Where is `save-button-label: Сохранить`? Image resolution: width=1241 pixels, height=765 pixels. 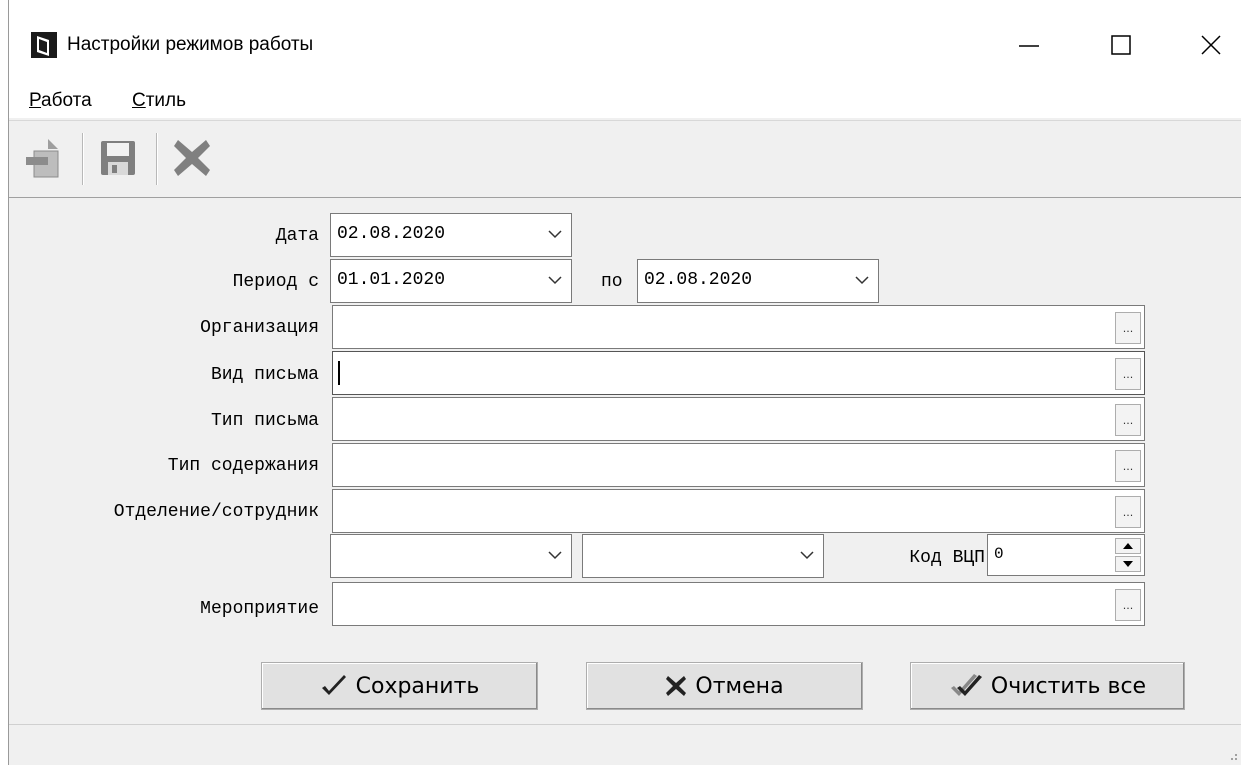
save-button-label: Сохранить is located at coordinates (417, 686).